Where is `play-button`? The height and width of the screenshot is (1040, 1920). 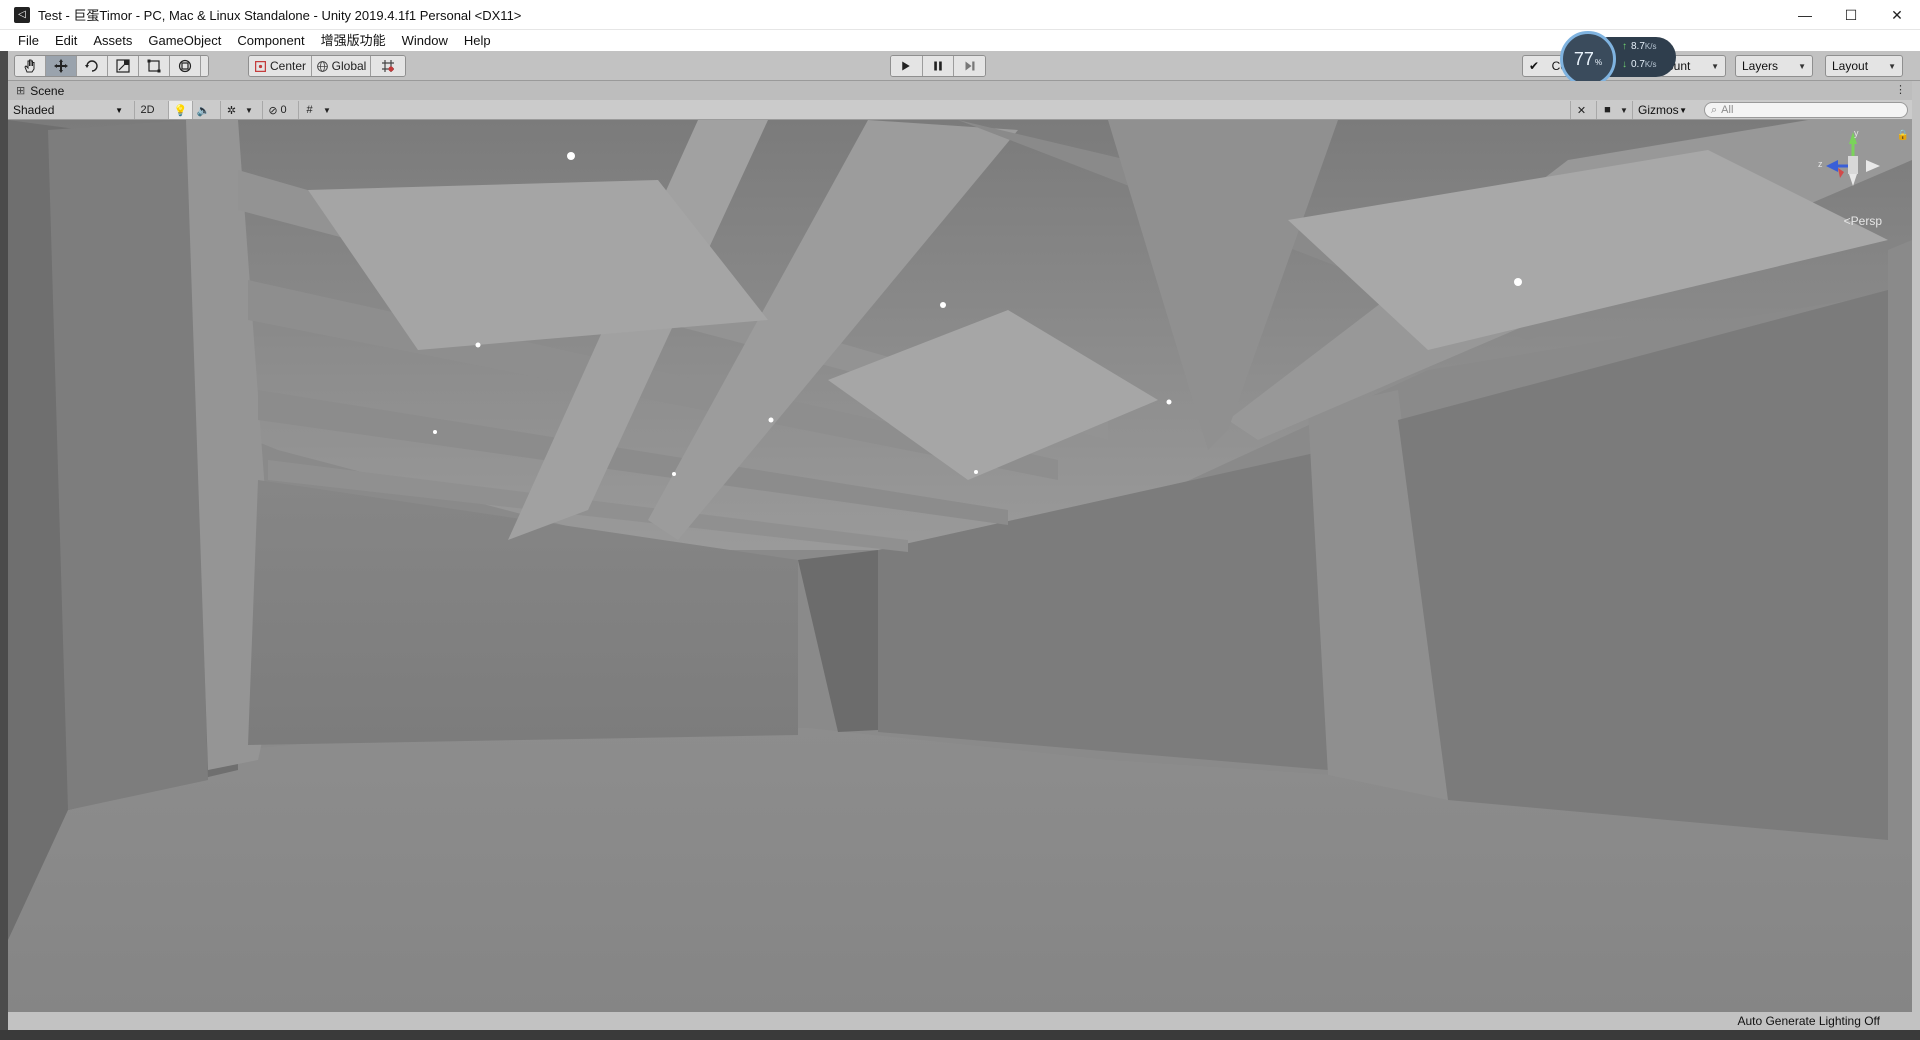 play-button is located at coordinates (907, 66).